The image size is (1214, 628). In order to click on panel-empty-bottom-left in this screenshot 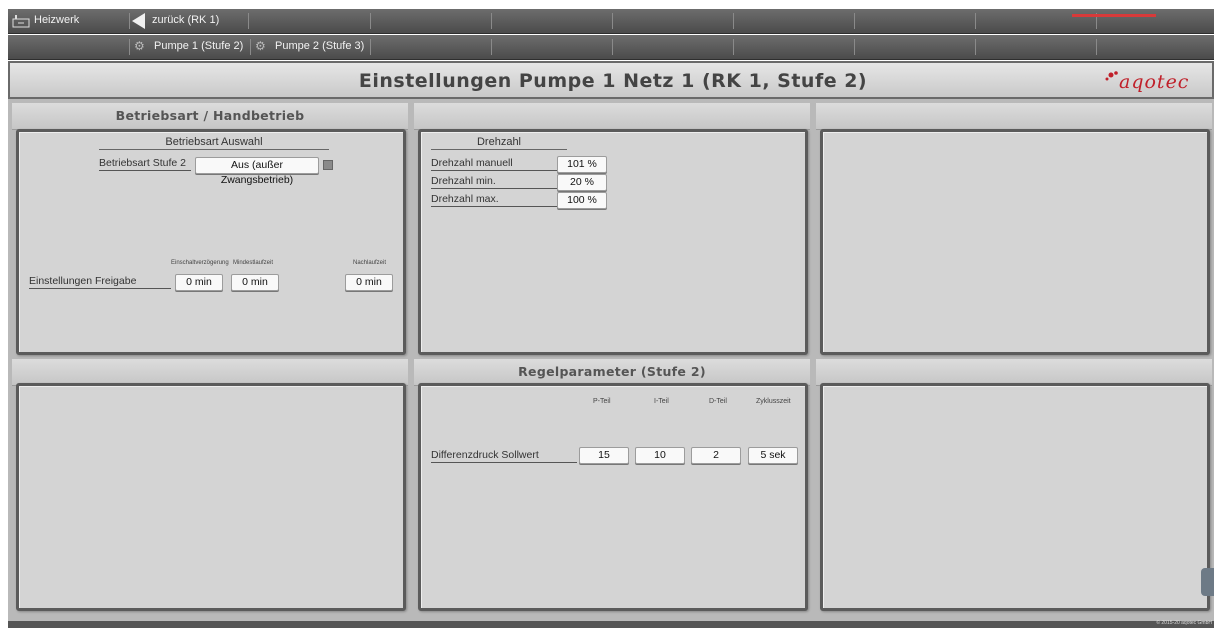, I will do `click(211, 497)`.